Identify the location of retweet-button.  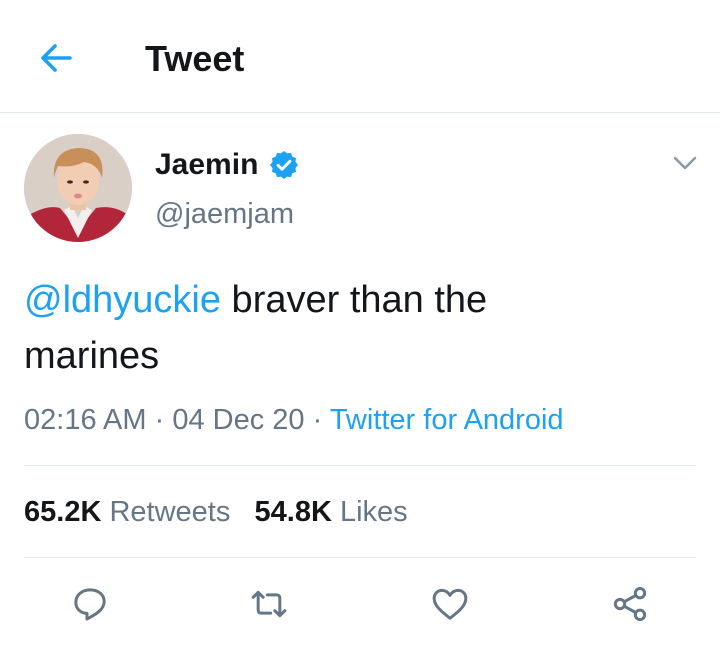
(269, 604).